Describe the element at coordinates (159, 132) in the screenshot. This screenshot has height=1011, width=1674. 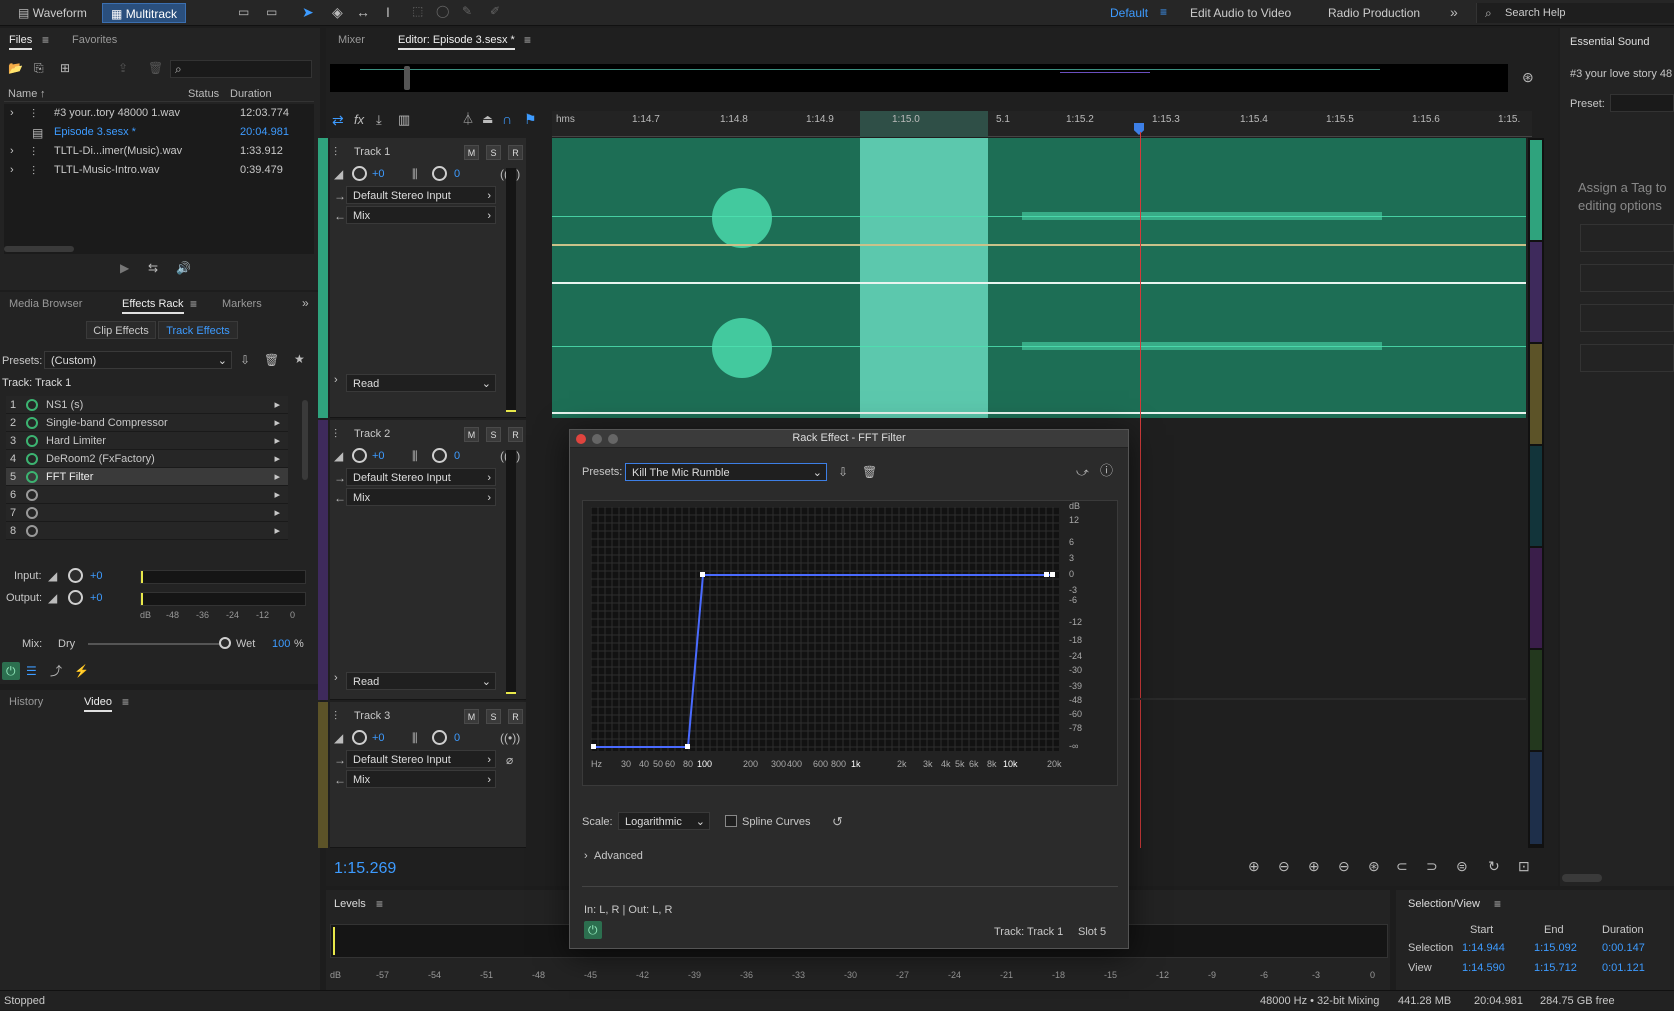
I see `file-row: ▤ Episode 3.sesx * 20:04.981` at that location.